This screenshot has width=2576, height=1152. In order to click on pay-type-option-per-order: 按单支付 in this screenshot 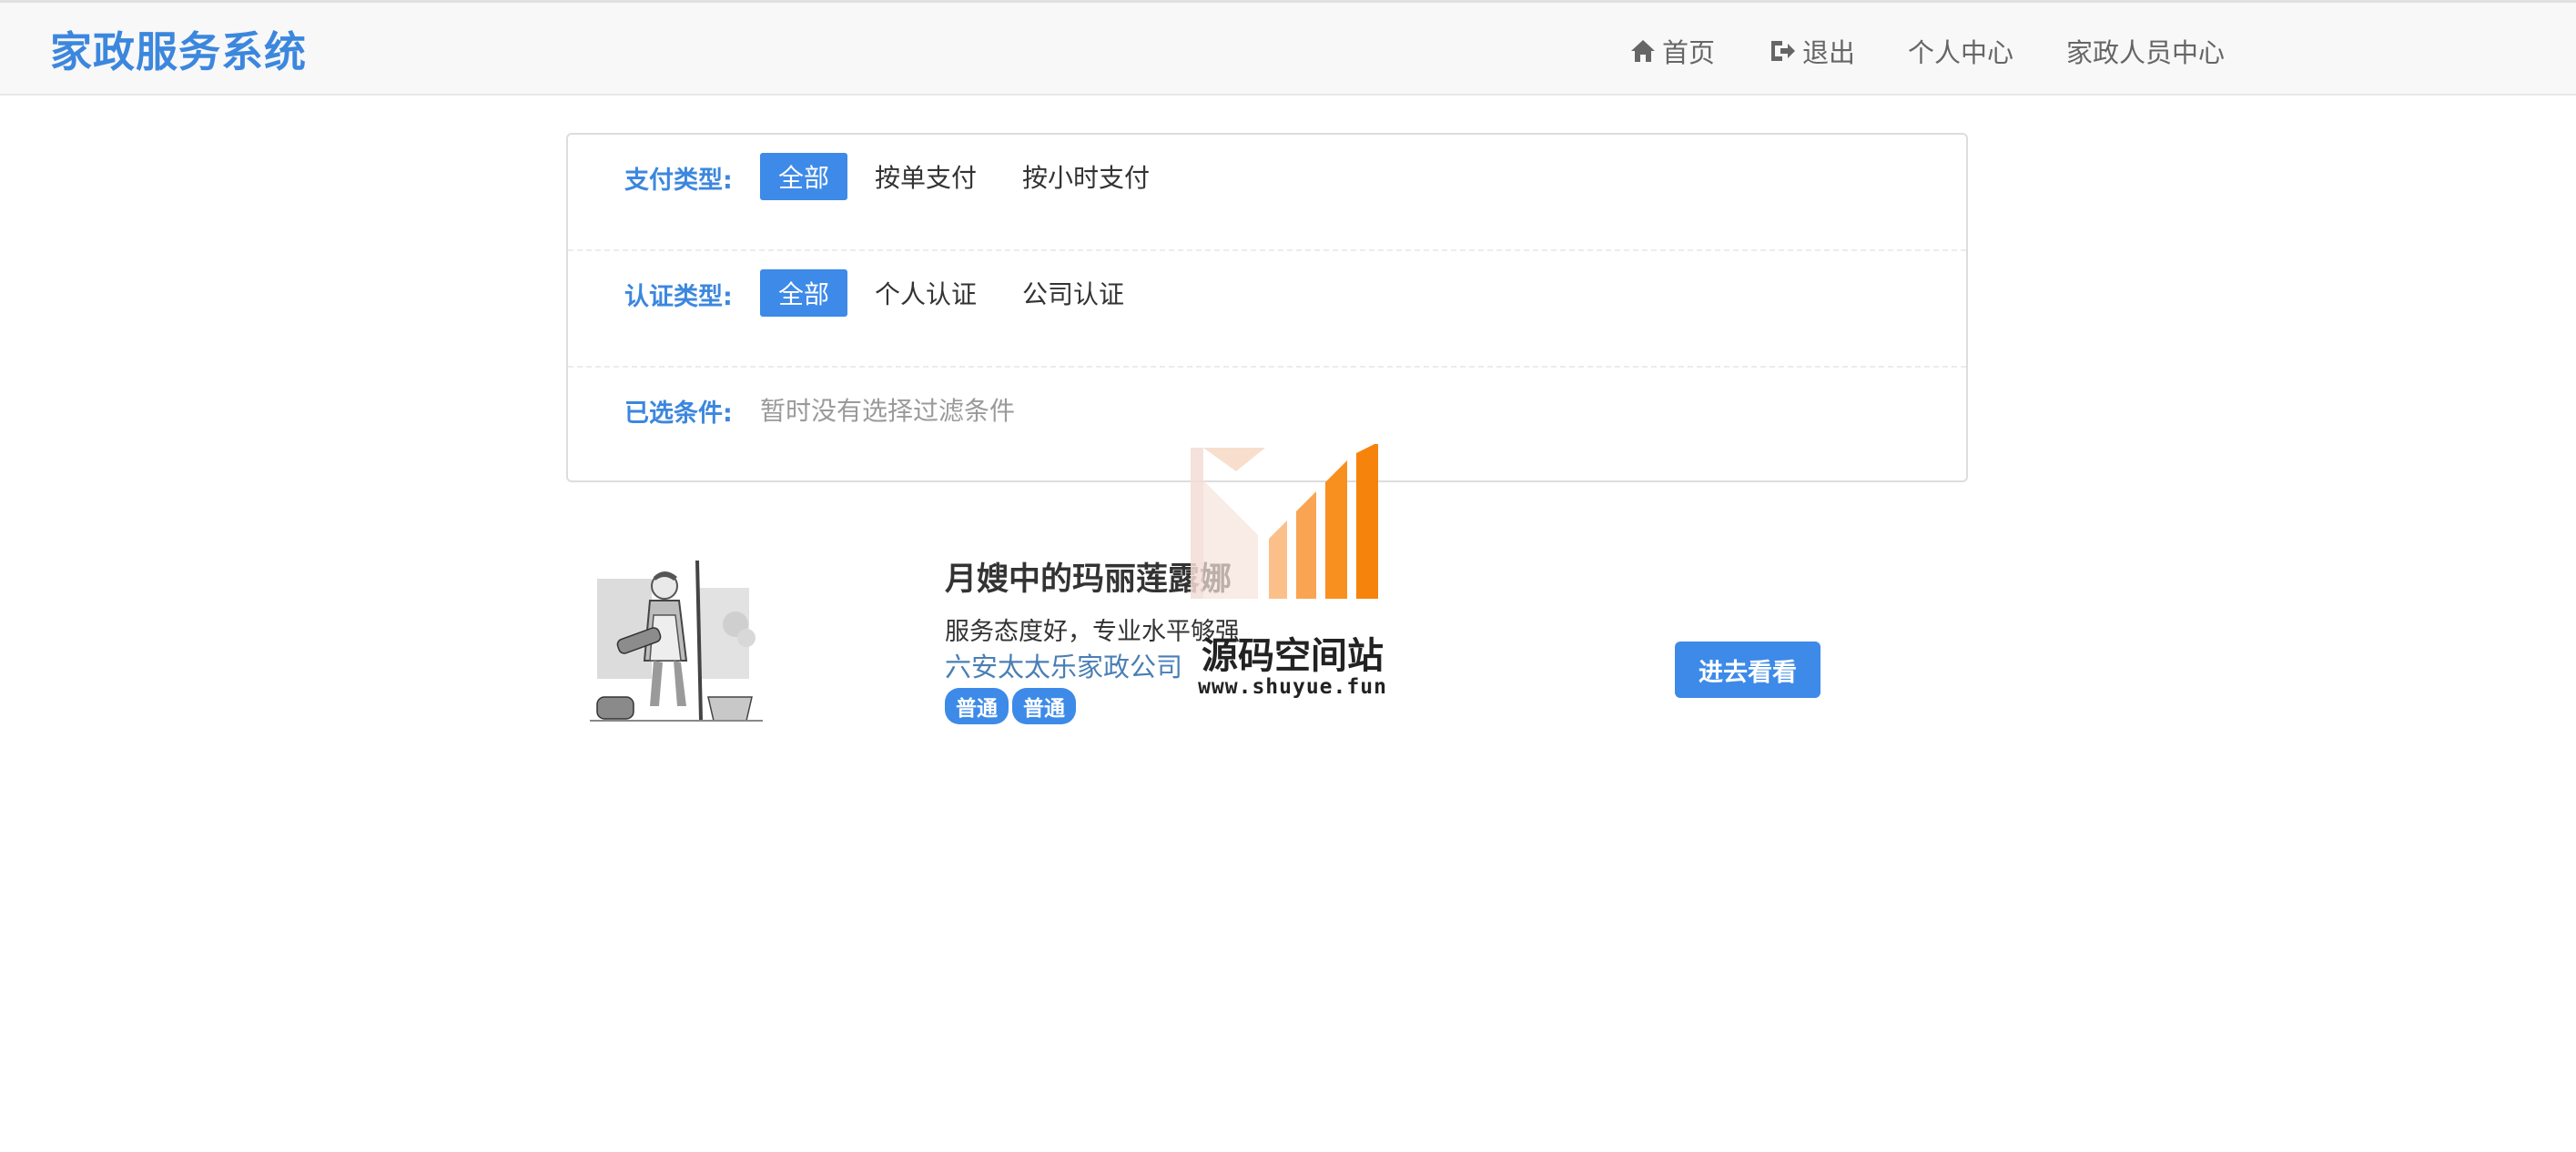, I will do `click(926, 176)`.